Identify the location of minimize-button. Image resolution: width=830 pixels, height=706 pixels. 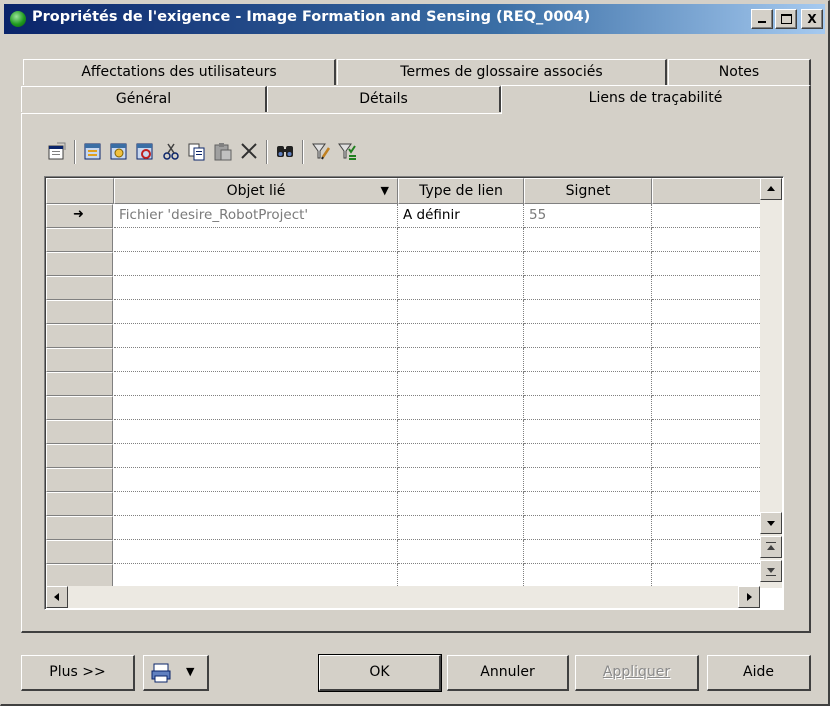
(762, 19).